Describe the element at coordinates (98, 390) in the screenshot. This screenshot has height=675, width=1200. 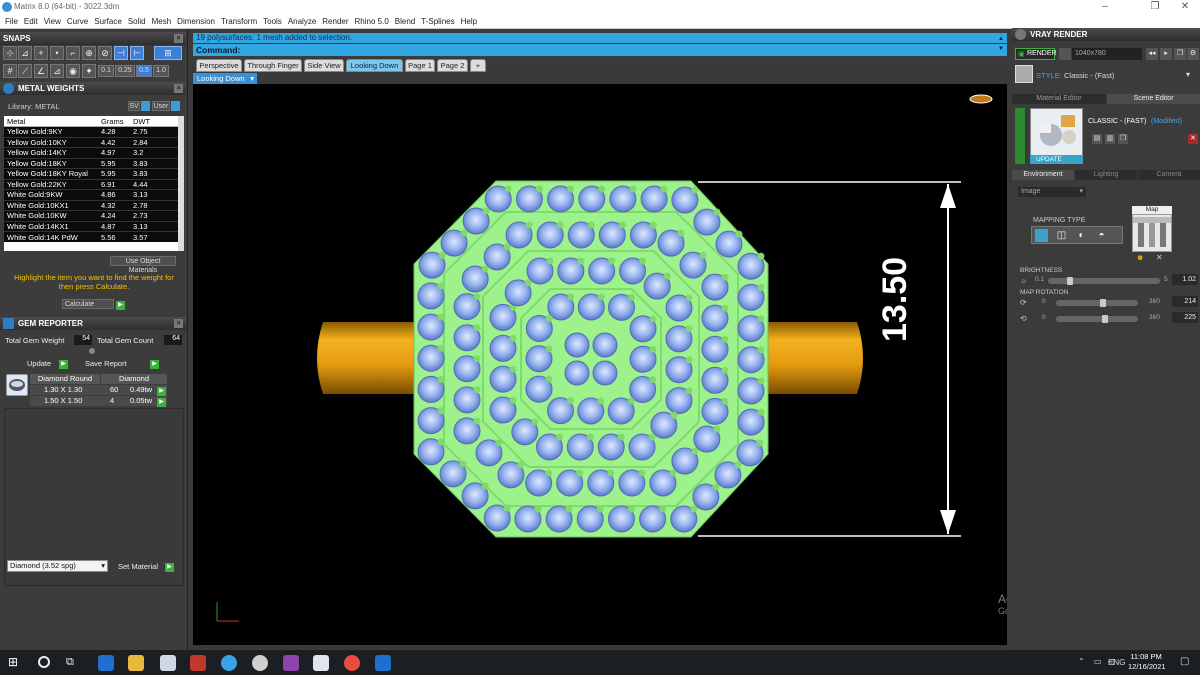
I see `gem-row: 1.30 X 1.30 60 0.49tw` at that location.